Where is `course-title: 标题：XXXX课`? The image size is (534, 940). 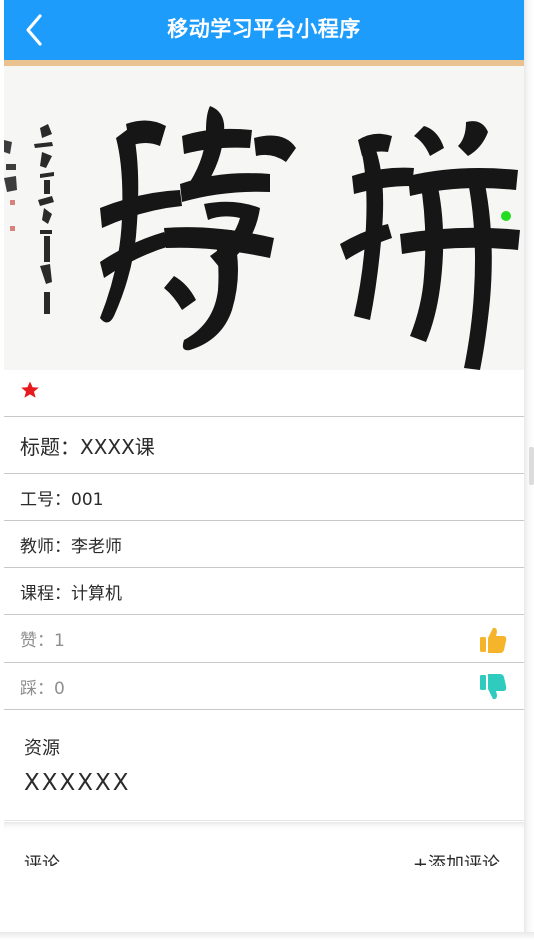 course-title: 标题：XXXX课 is located at coordinates (87, 446).